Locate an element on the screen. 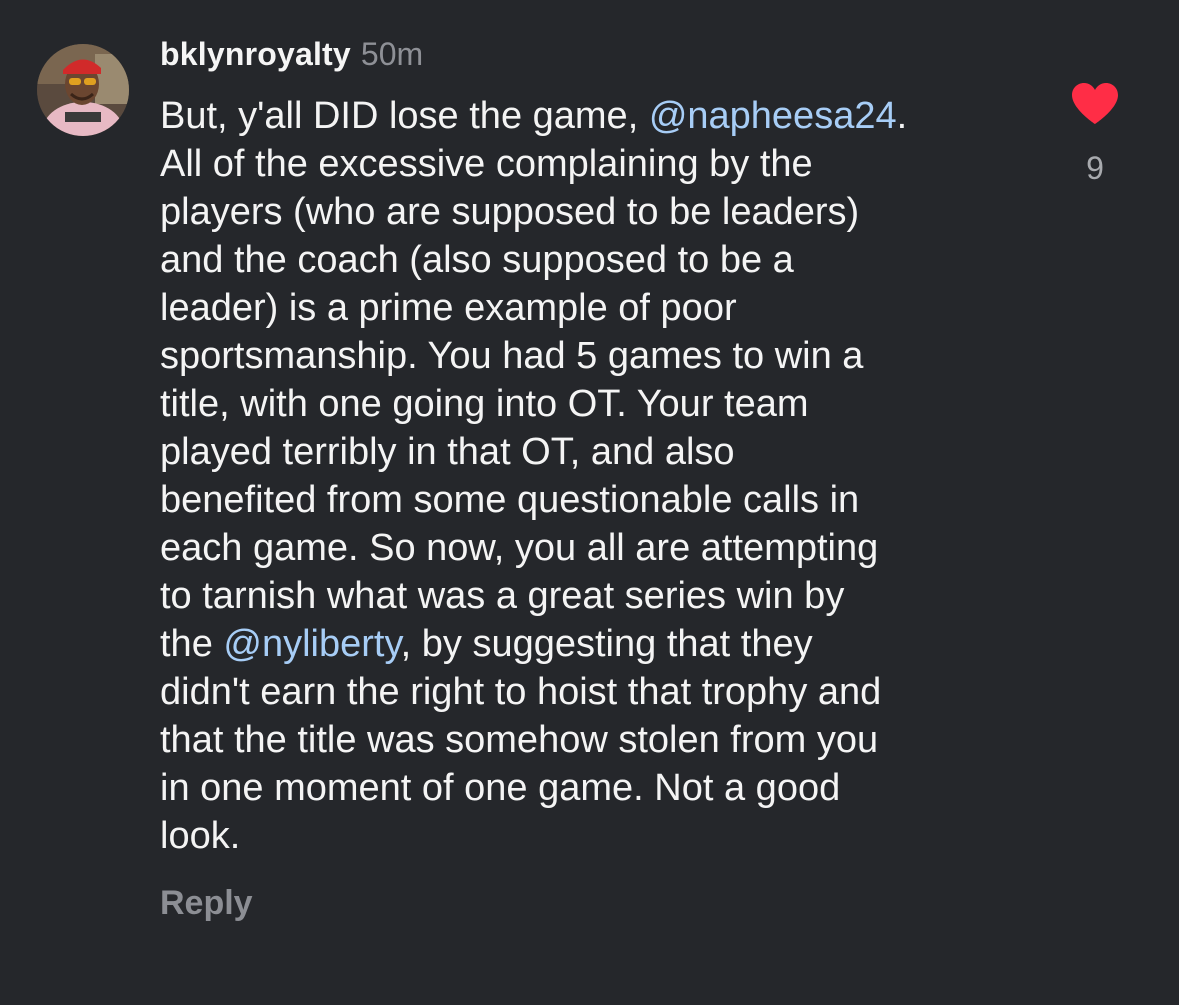 This screenshot has width=1179, height=1005. heart-icon is located at coordinates (1095, 103).